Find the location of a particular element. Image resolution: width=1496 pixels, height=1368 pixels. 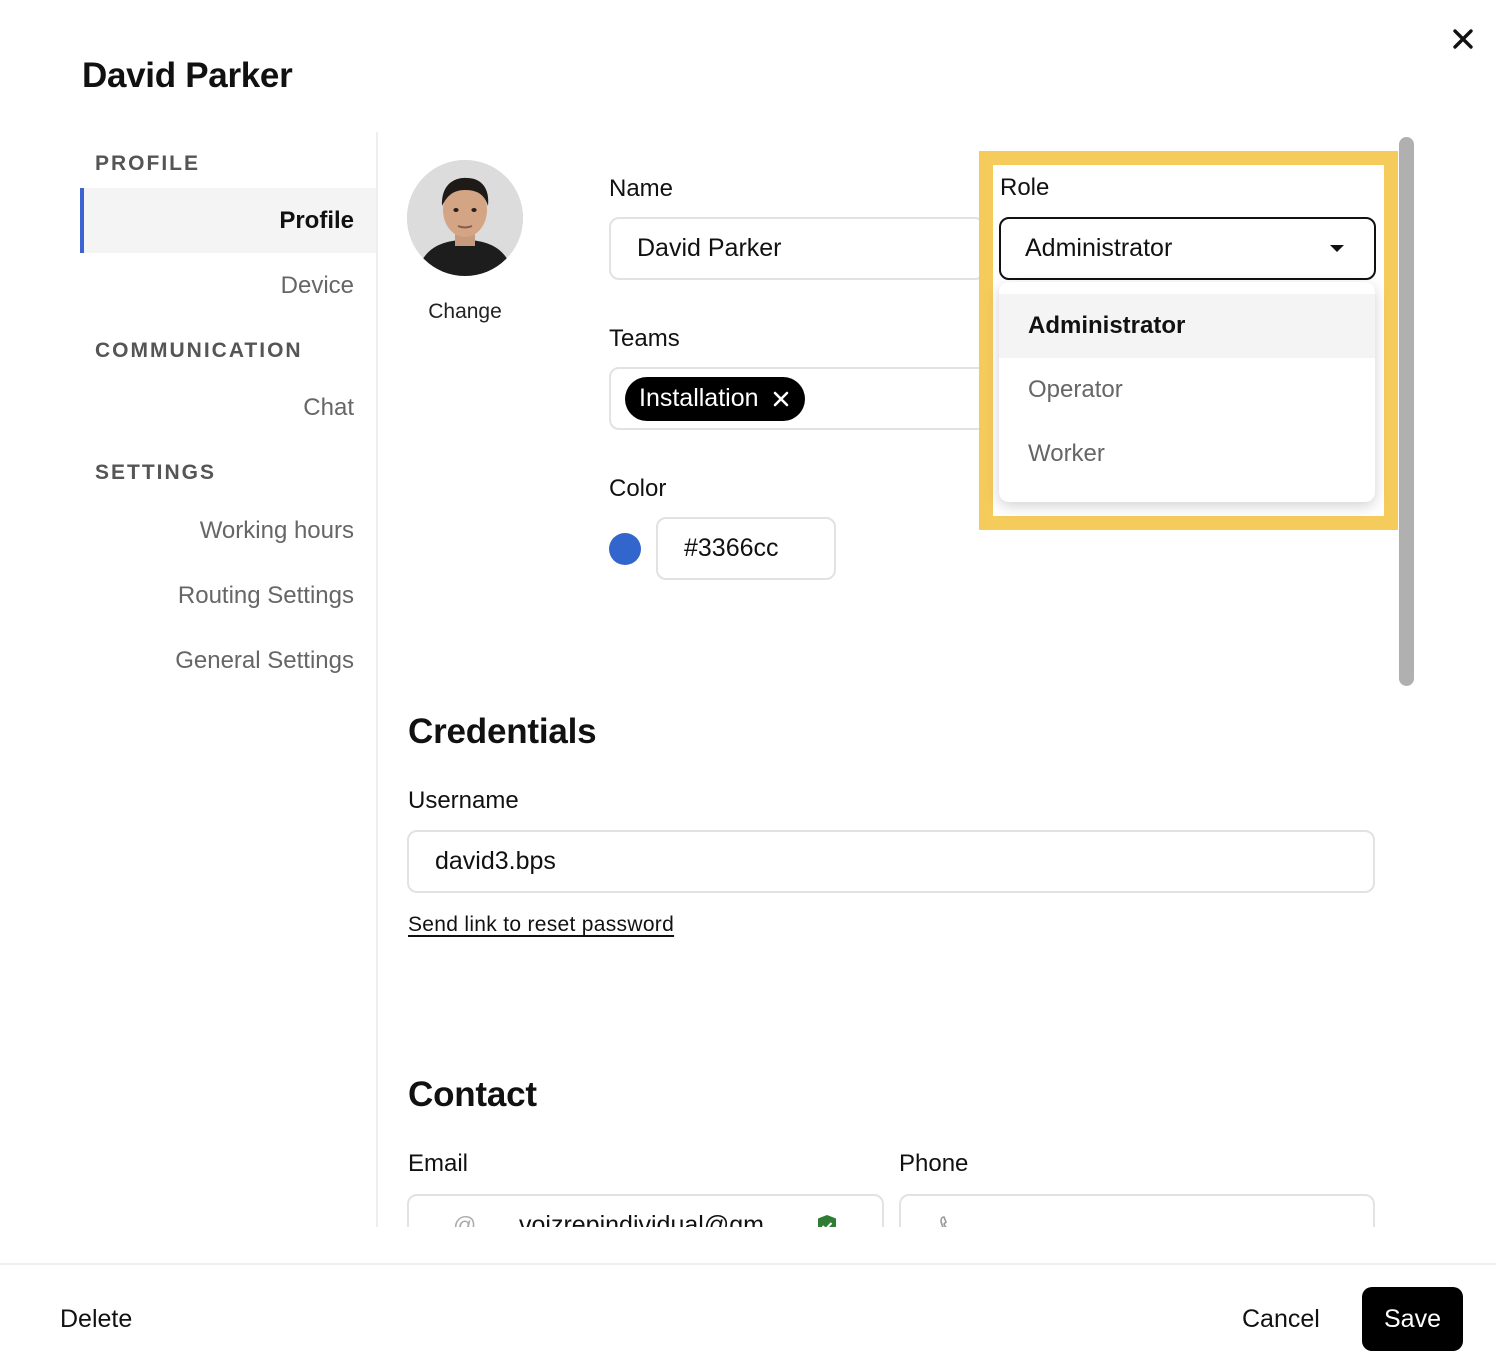

sidebar-item-general-settings: General Settings is located at coordinates (228, 660).